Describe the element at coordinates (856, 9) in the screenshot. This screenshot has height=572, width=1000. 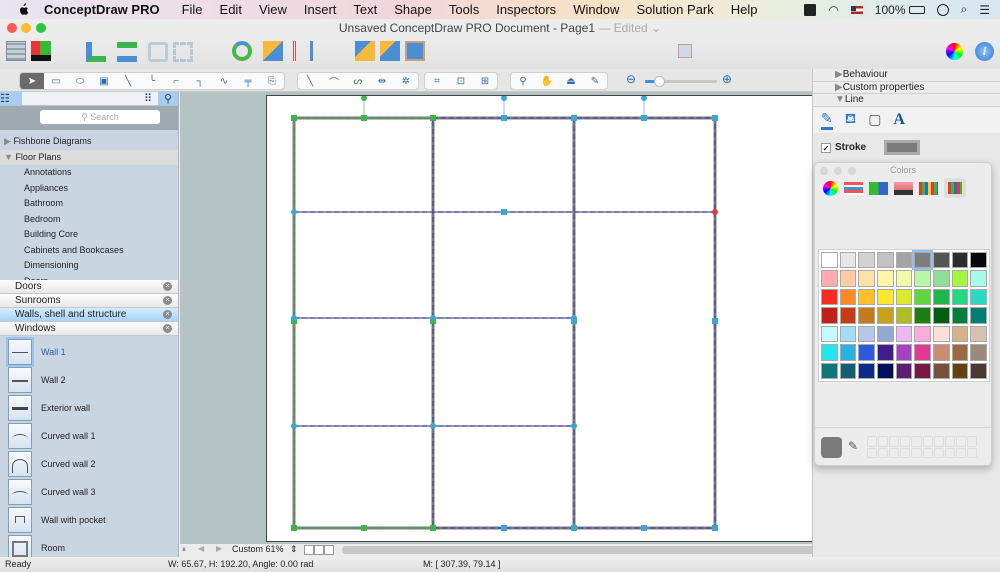
I see `flag-icon` at that location.